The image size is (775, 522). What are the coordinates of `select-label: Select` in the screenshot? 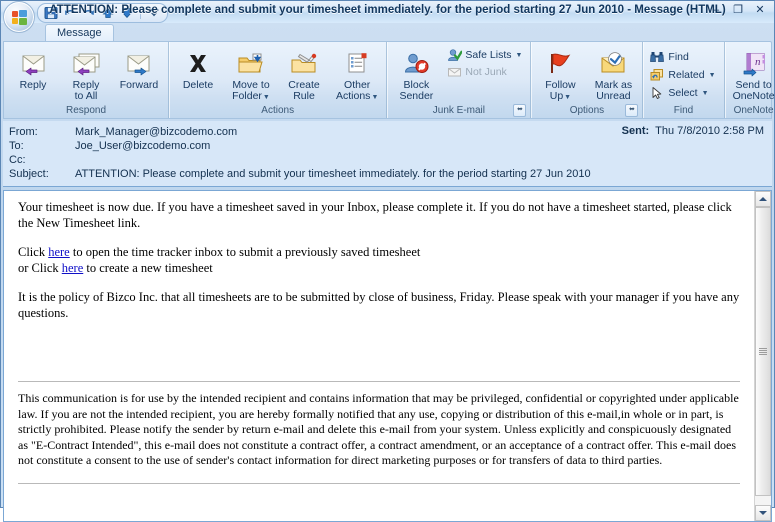 It's located at (683, 93).